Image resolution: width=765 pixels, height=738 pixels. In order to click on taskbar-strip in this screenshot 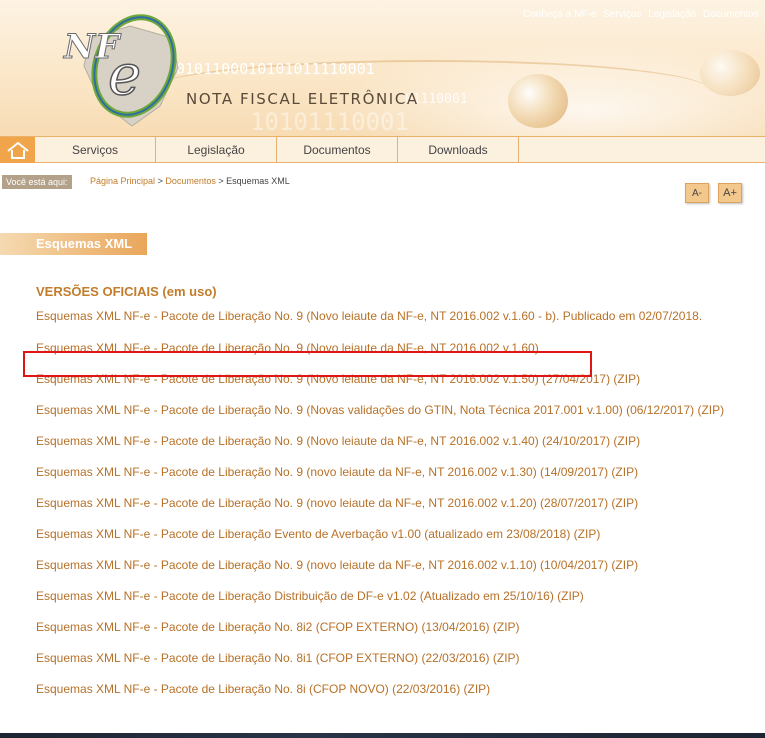, I will do `click(382, 735)`.